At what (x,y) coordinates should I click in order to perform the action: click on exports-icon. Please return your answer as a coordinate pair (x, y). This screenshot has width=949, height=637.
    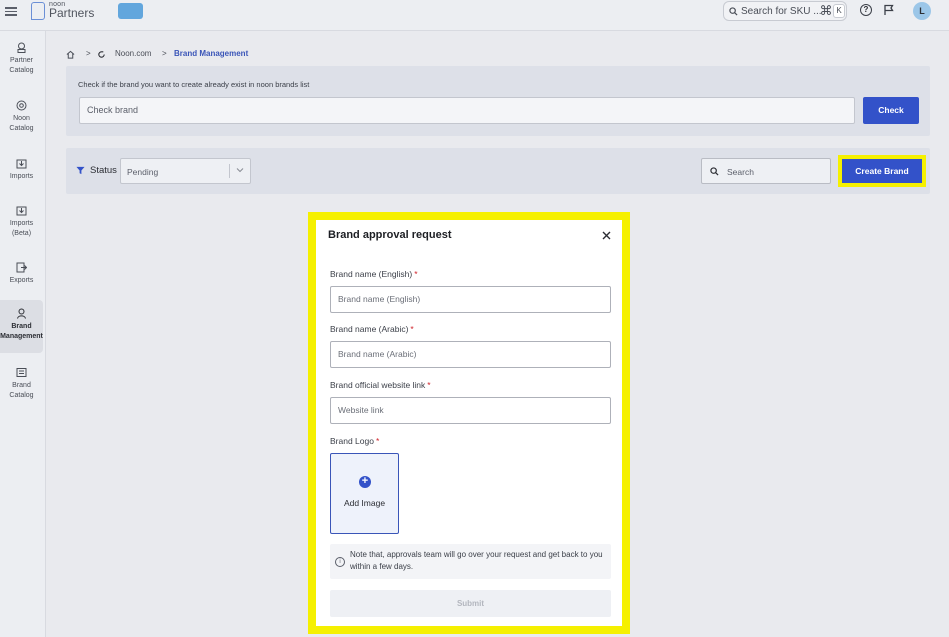
    Looking at the image, I should click on (21, 267).